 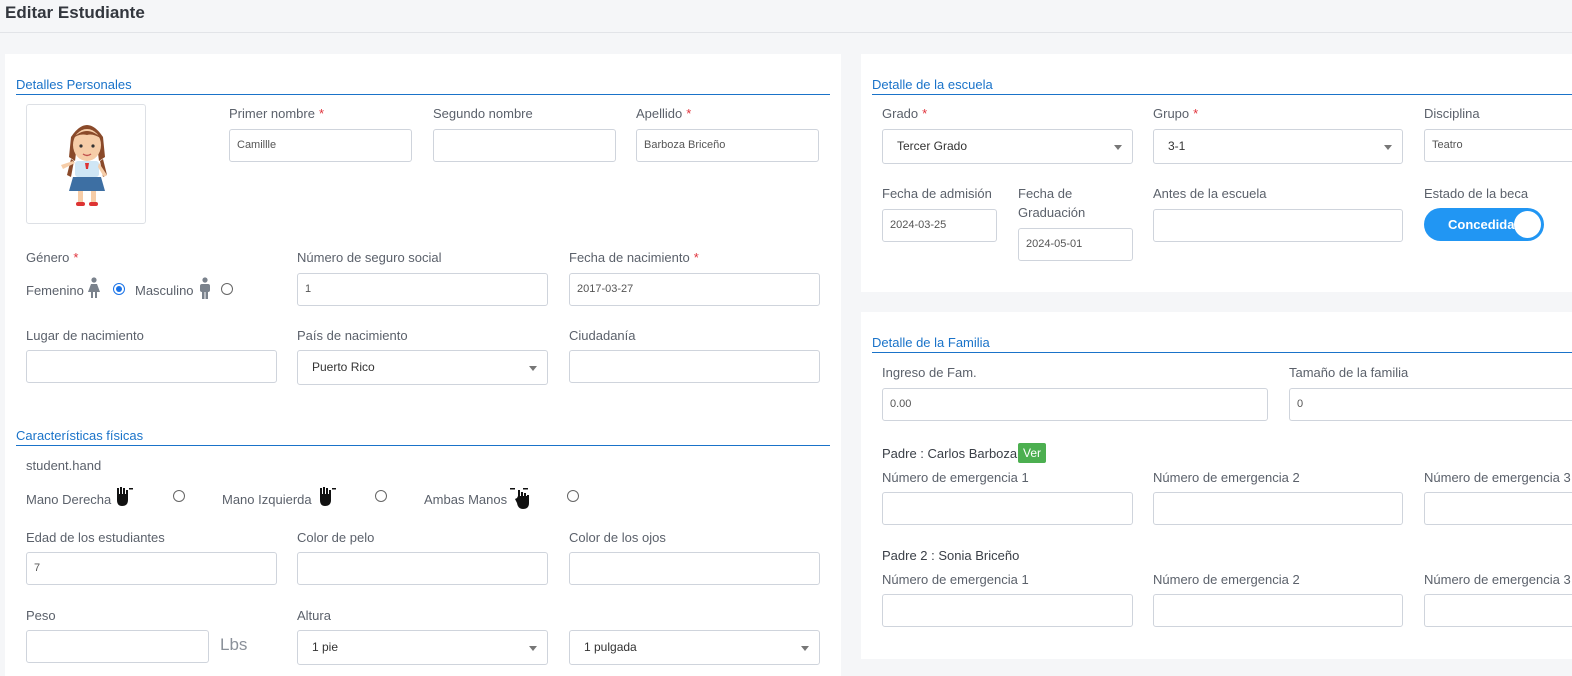 What do you see at coordinates (423, 94) in the screenshot?
I see `personal-section-line` at bounding box center [423, 94].